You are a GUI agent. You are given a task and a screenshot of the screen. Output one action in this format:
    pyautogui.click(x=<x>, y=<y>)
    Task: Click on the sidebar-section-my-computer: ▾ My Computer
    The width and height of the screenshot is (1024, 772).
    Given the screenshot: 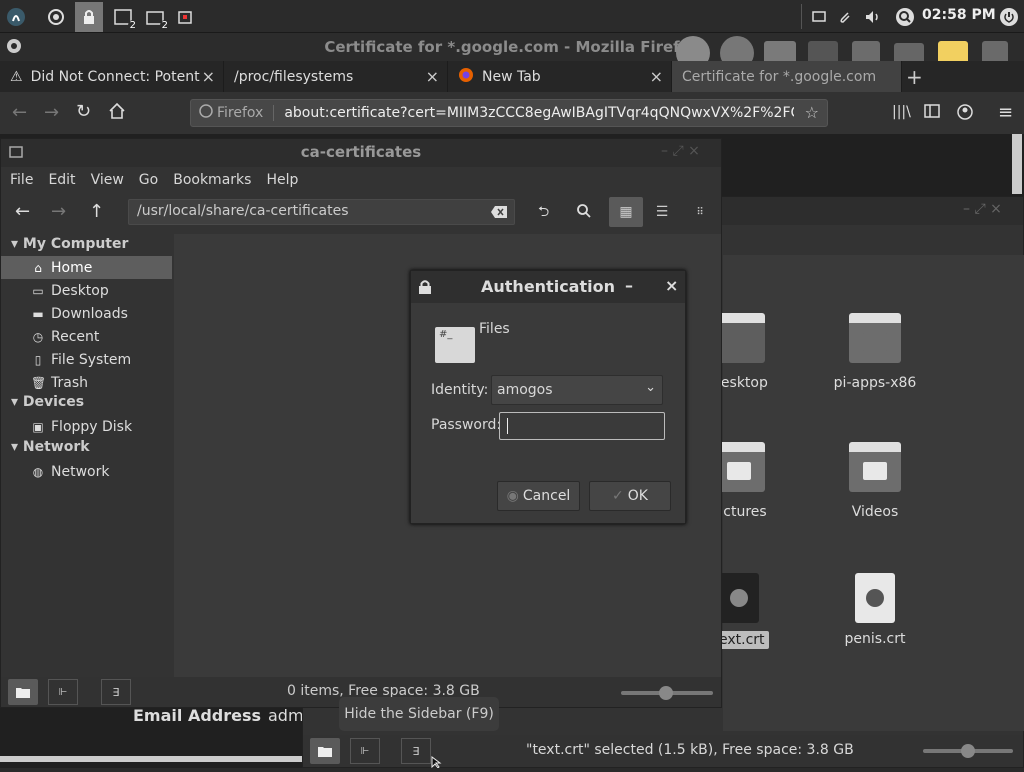 What is the action you would take?
    pyautogui.click(x=69, y=244)
    